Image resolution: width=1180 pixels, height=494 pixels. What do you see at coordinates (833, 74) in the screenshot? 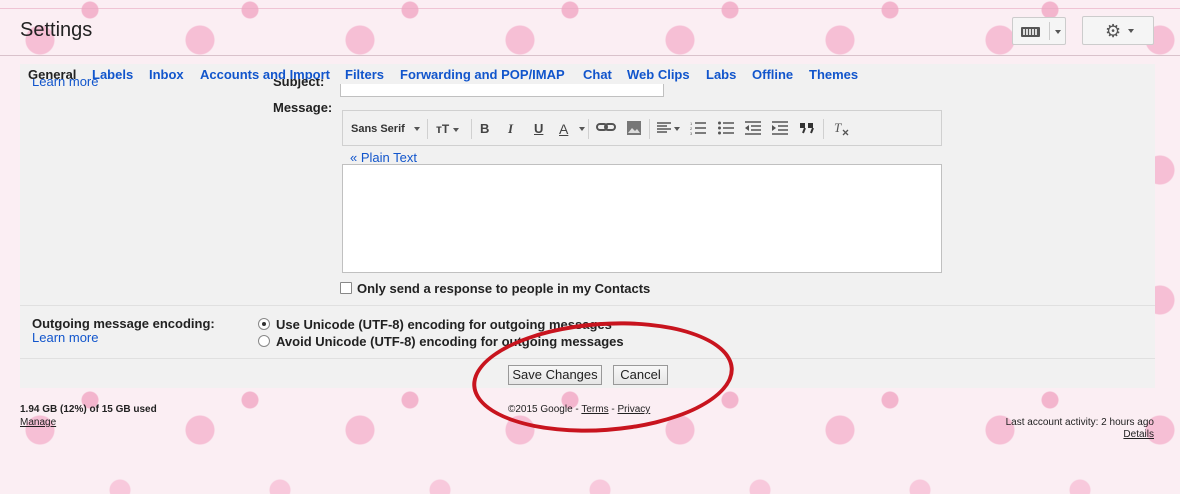
I see `tab-themes: Themes` at bounding box center [833, 74].